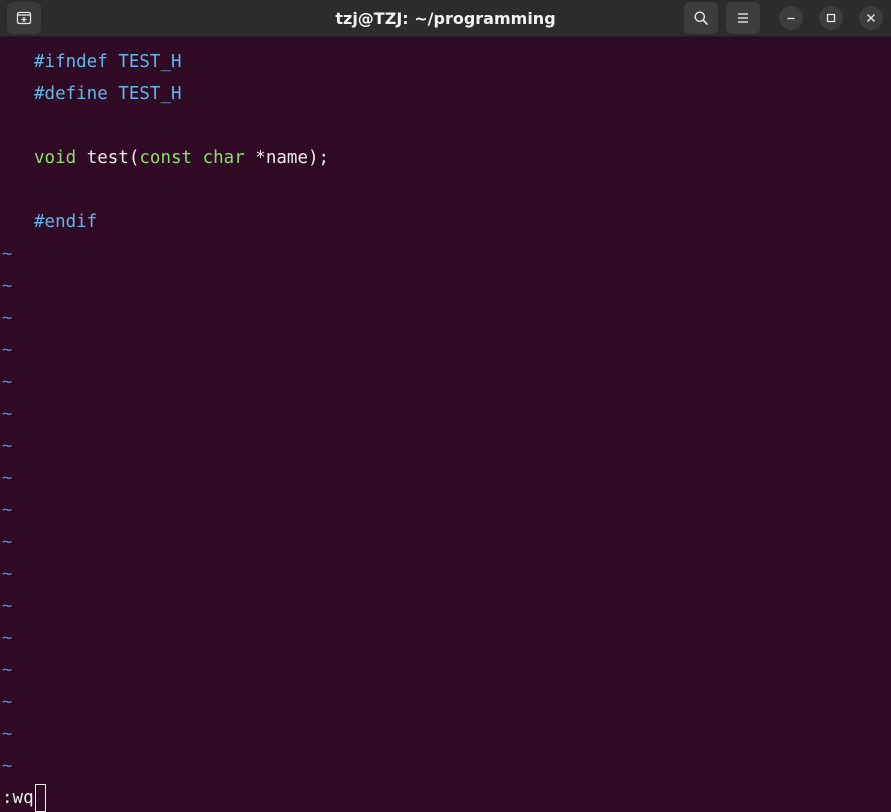 The width and height of the screenshot is (891, 812). Describe the element at coordinates (18, 798) in the screenshot. I see `command-text: :wq` at that location.